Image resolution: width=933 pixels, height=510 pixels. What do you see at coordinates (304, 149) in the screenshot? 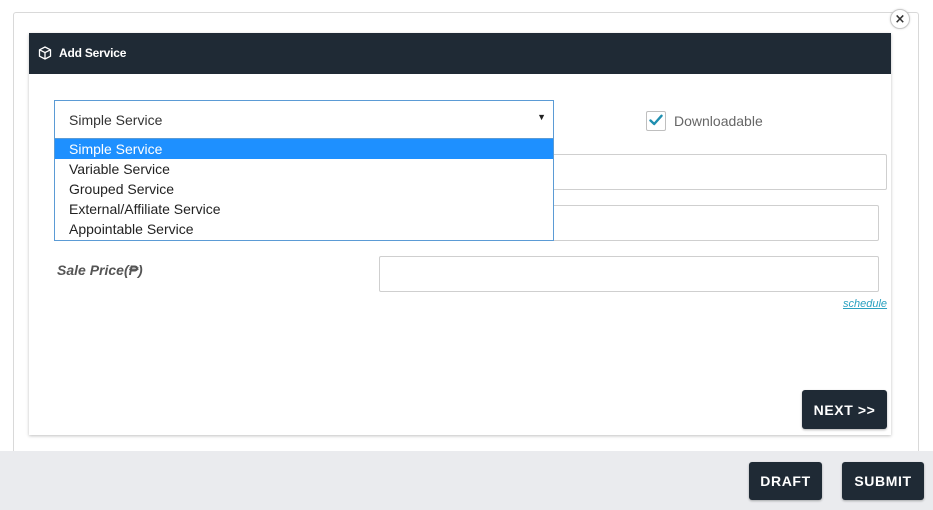
I see `option-simple-service: Simple Service` at bounding box center [304, 149].